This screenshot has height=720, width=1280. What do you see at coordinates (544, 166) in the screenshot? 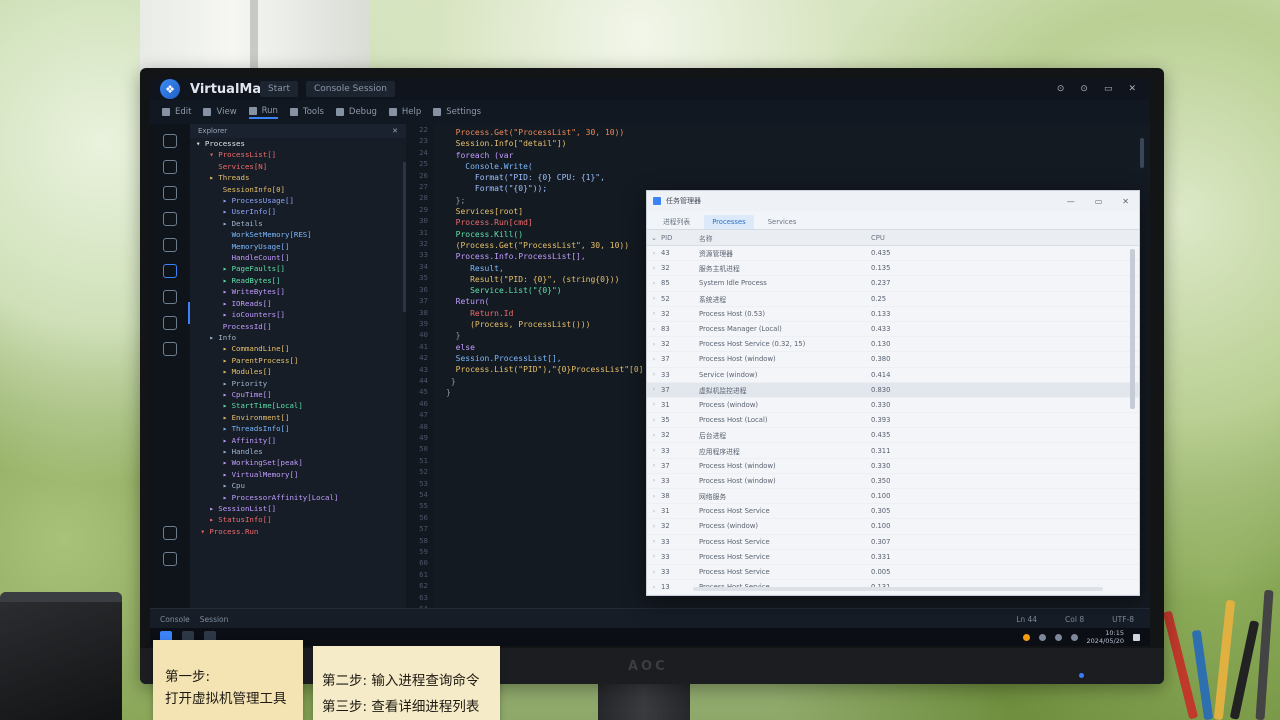
I see `code-line: Console.Write(` at bounding box center [544, 166].